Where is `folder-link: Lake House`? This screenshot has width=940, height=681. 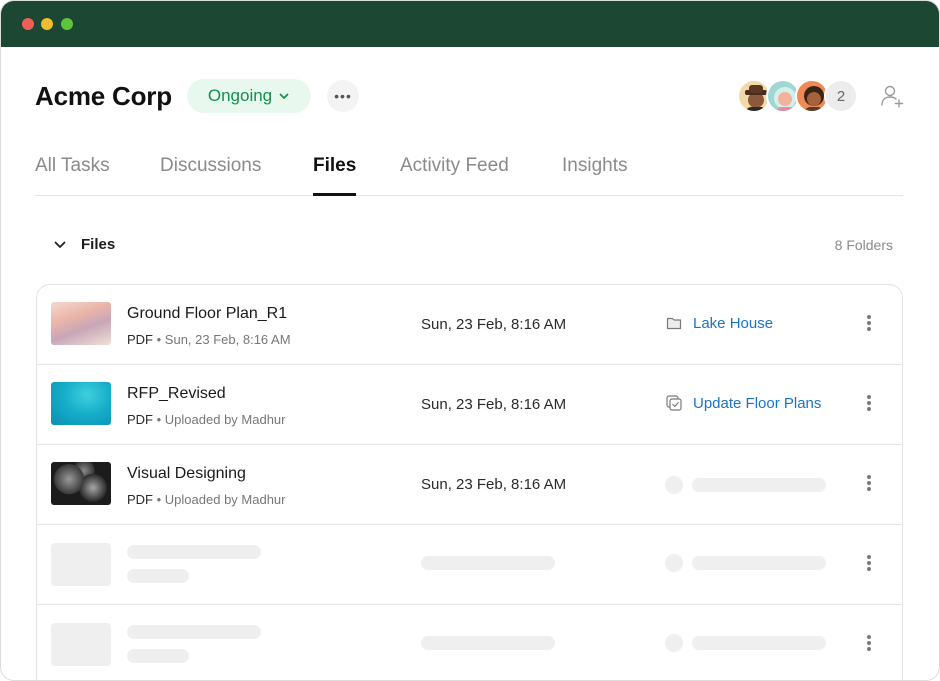 folder-link: Lake House is located at coordinates (719, 323).